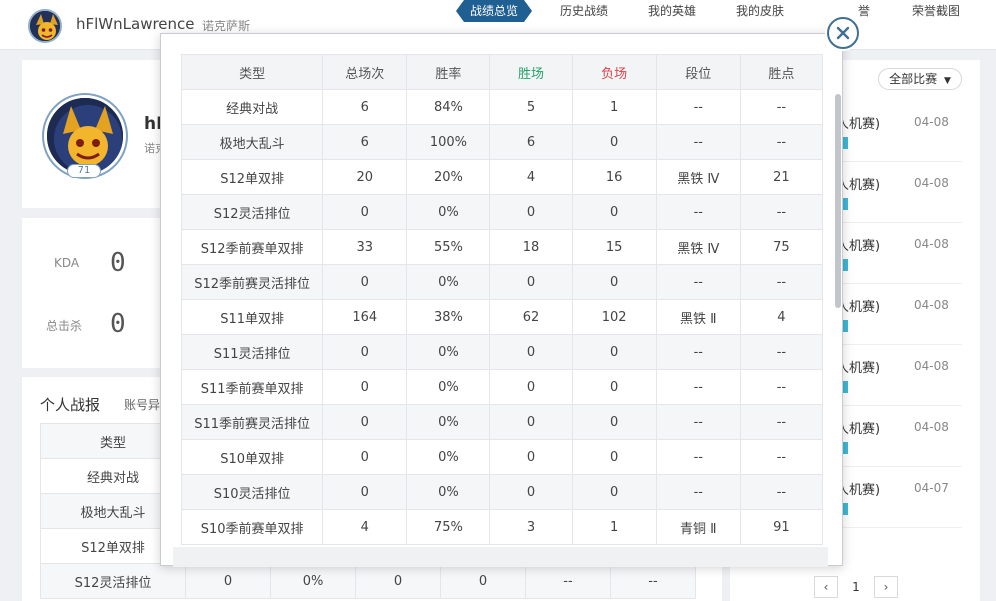 This screenshot has width=996, height=601. I want to click on modal-footer, so click(500, 557).